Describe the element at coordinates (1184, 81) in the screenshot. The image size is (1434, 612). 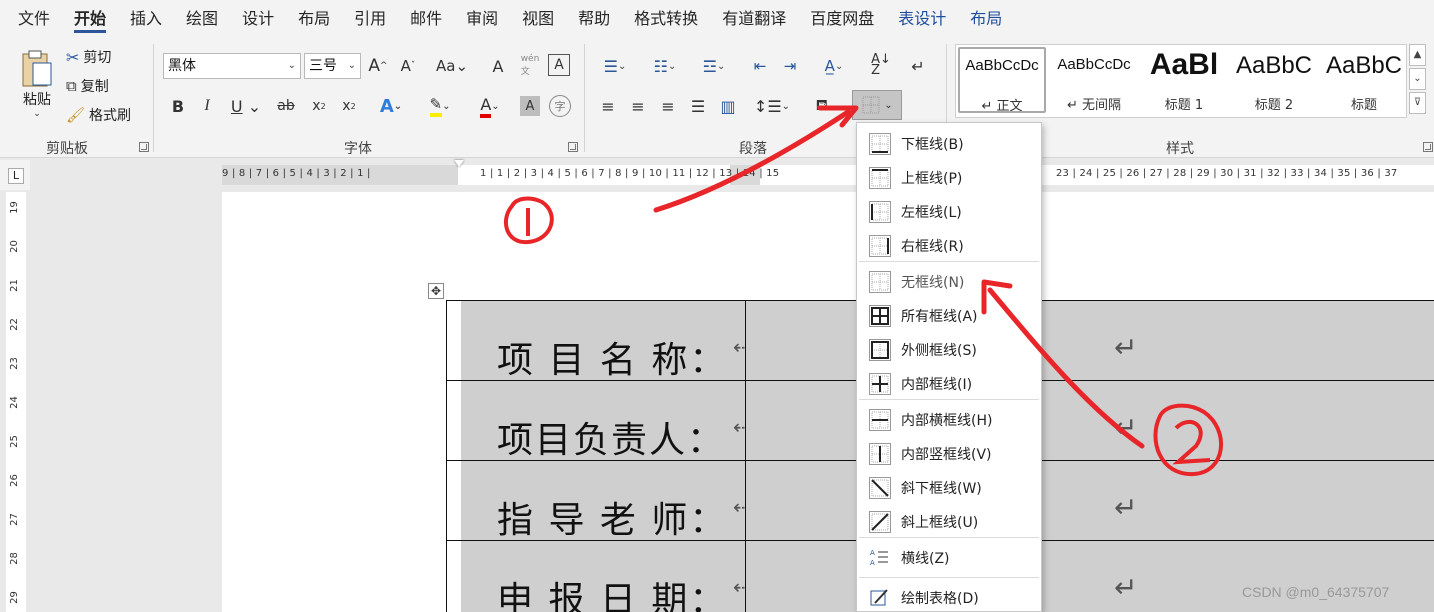
I see `style-heading-1: AaBl 标题 1` at that location.